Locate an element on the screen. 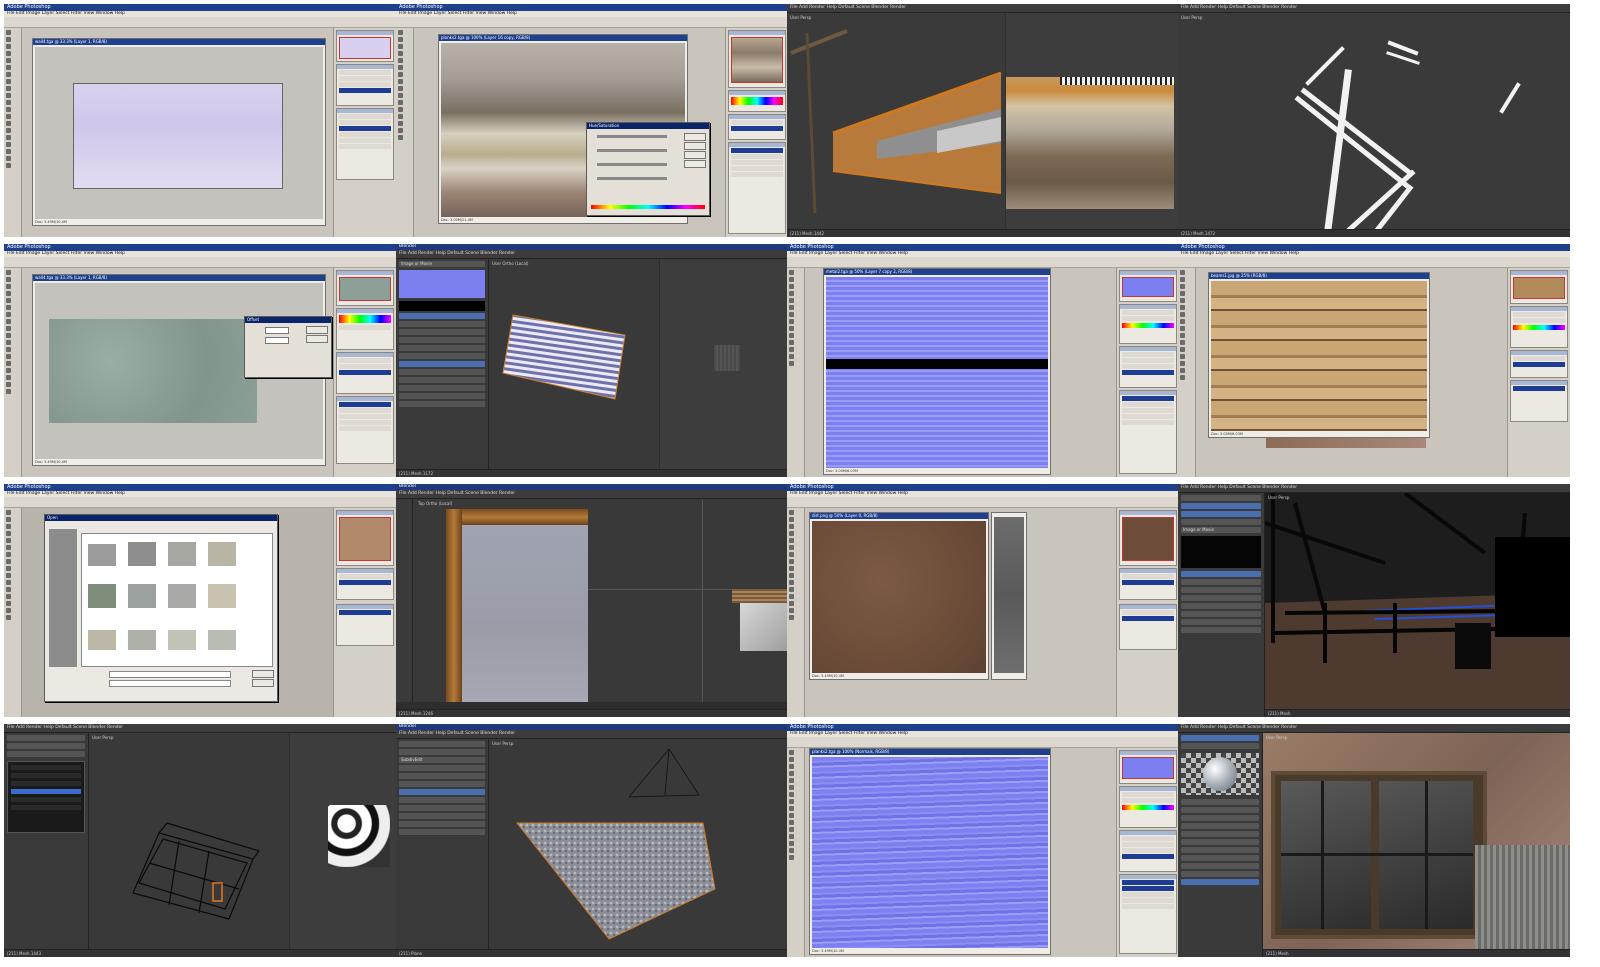  3d-viewport: User Ortho (Local) is located at coordinates (574, 364).